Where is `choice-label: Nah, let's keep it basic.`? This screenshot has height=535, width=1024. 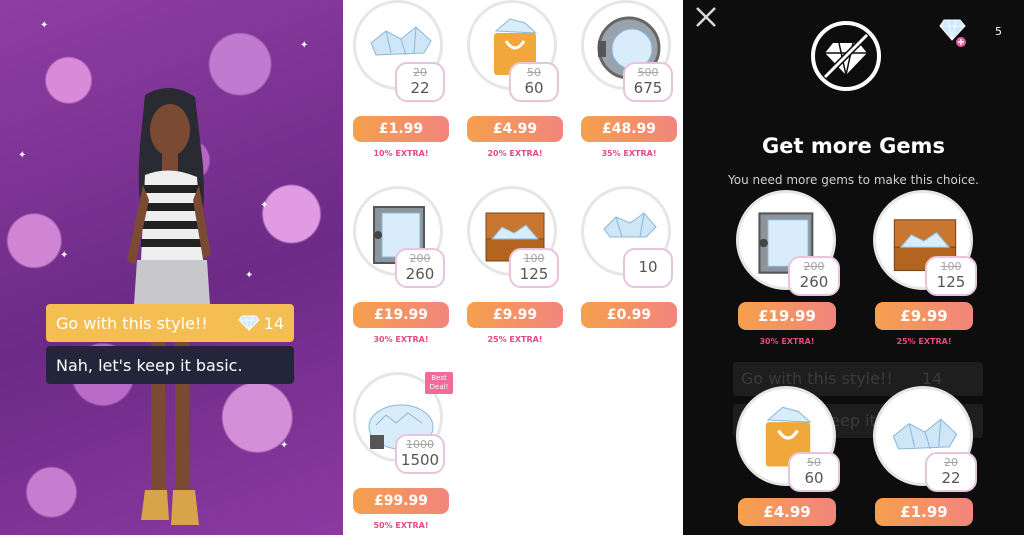 choice-label: Nah, let's keep it basic. is located at coordinates (149, 365).